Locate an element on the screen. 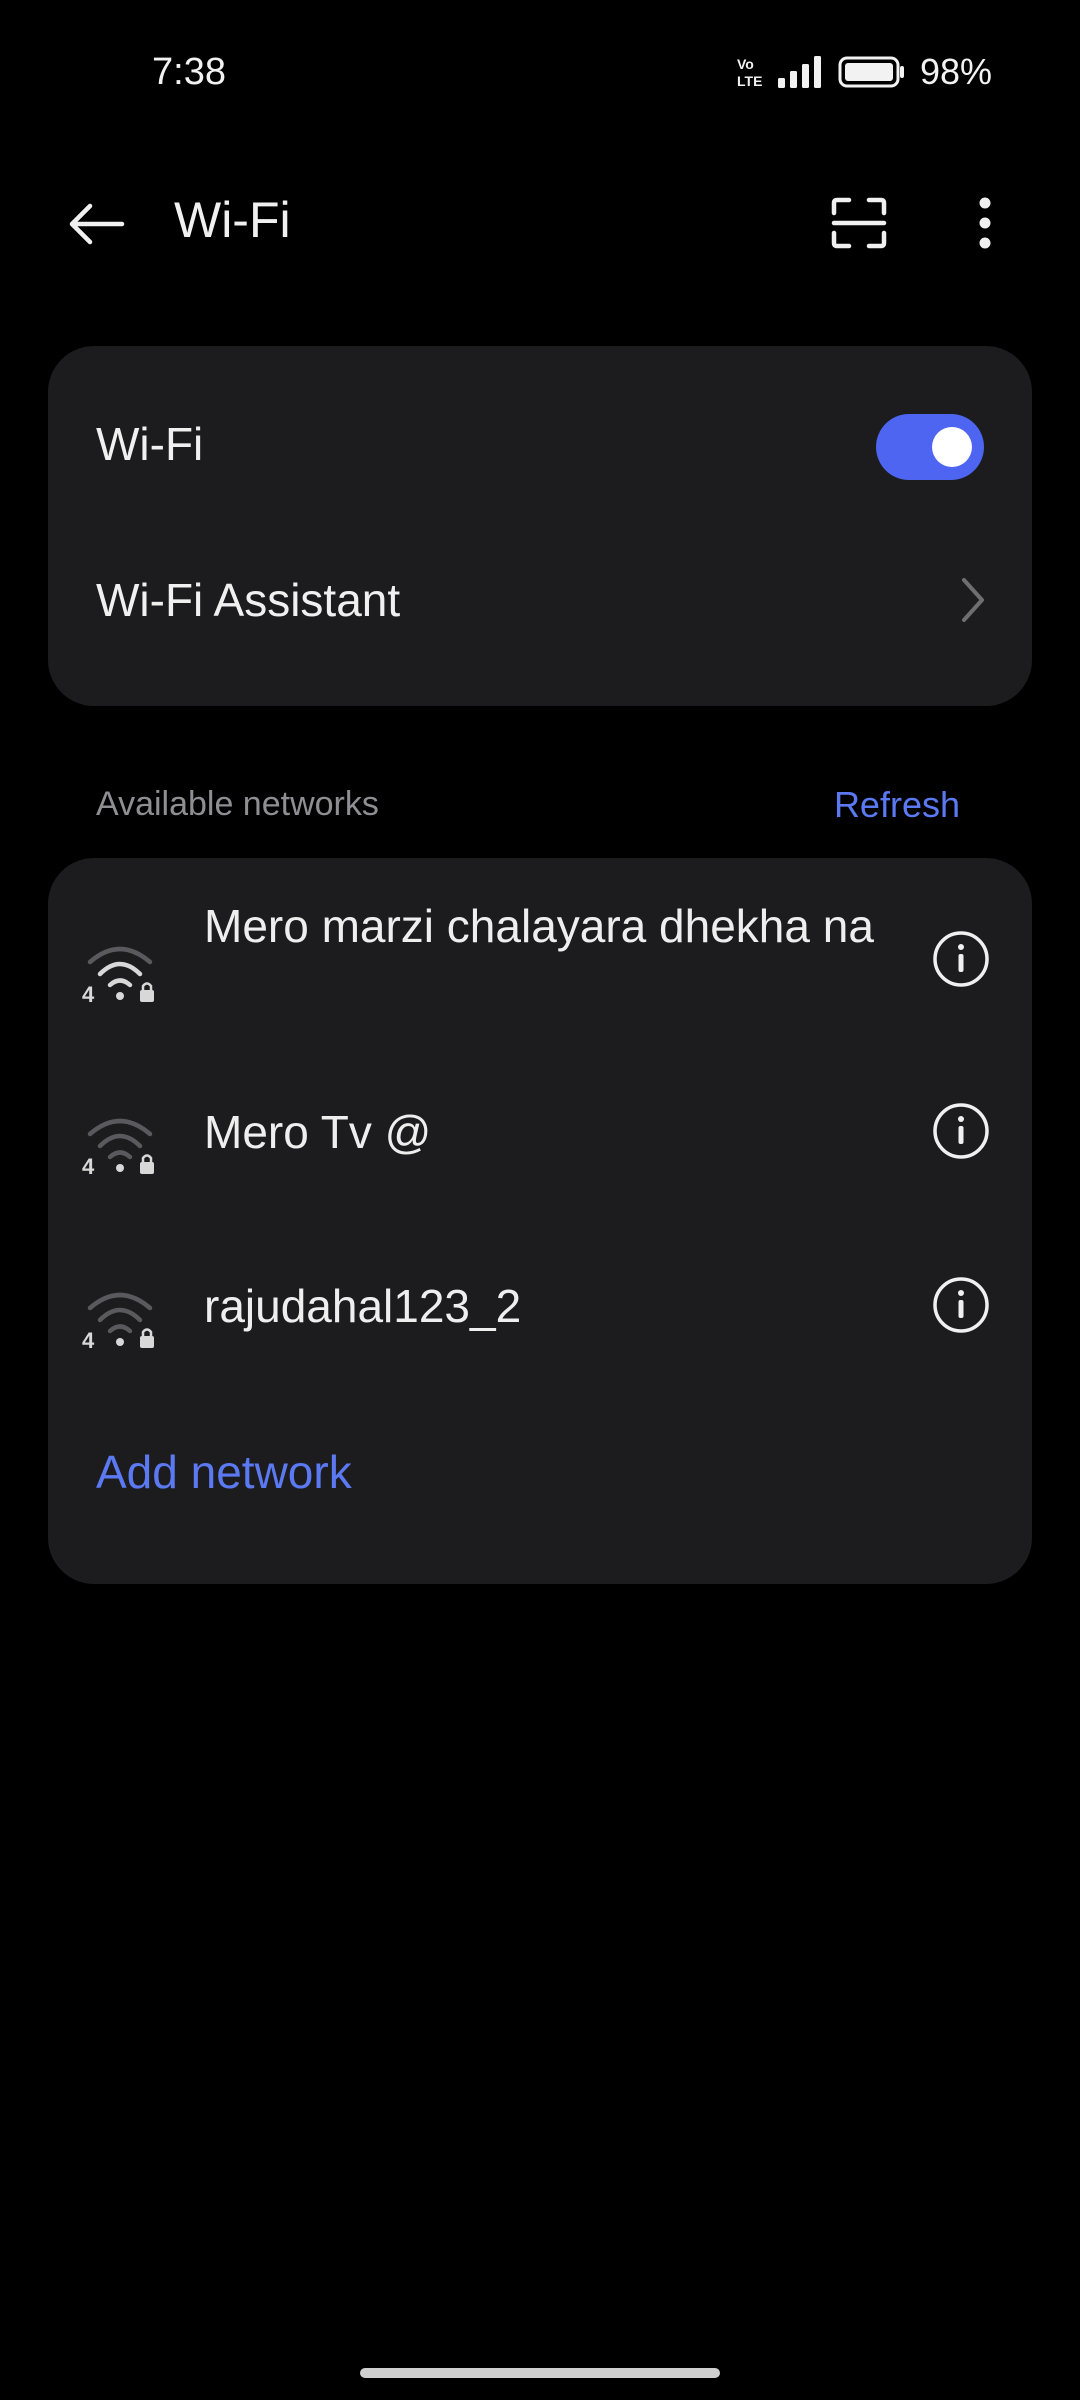 The height and width of the screenshot is (2400, 1080). wifi-assistant-label: Wi-Fi Assistant is located at coordinates (248, 600).